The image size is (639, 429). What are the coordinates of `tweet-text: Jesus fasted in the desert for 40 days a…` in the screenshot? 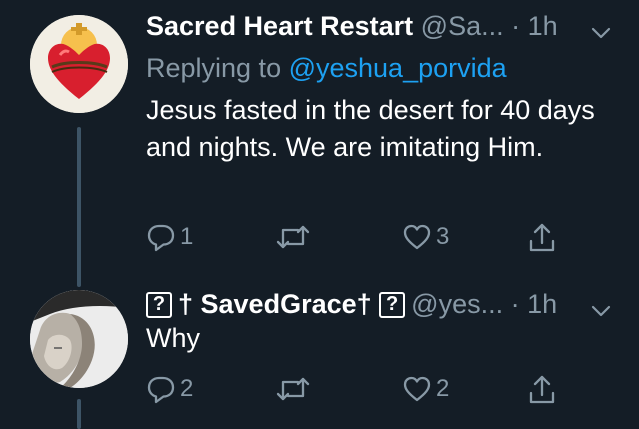 It's located at (370, 128).